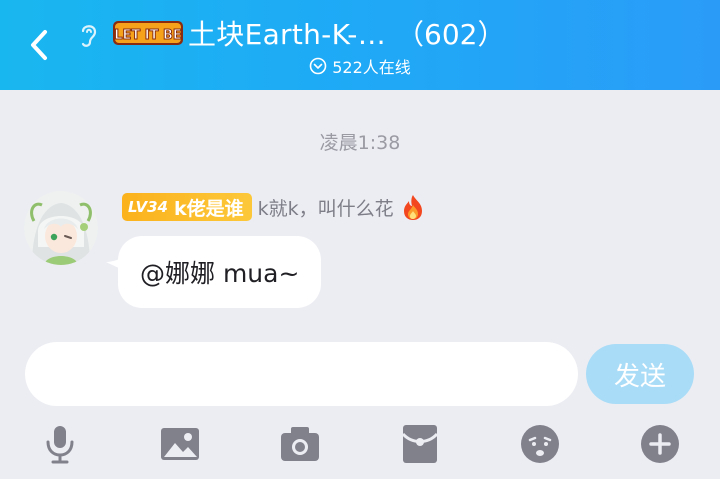 The height and width of the screenshot is (479, 720). I want to click on emoji-icon, so click(540, 444).